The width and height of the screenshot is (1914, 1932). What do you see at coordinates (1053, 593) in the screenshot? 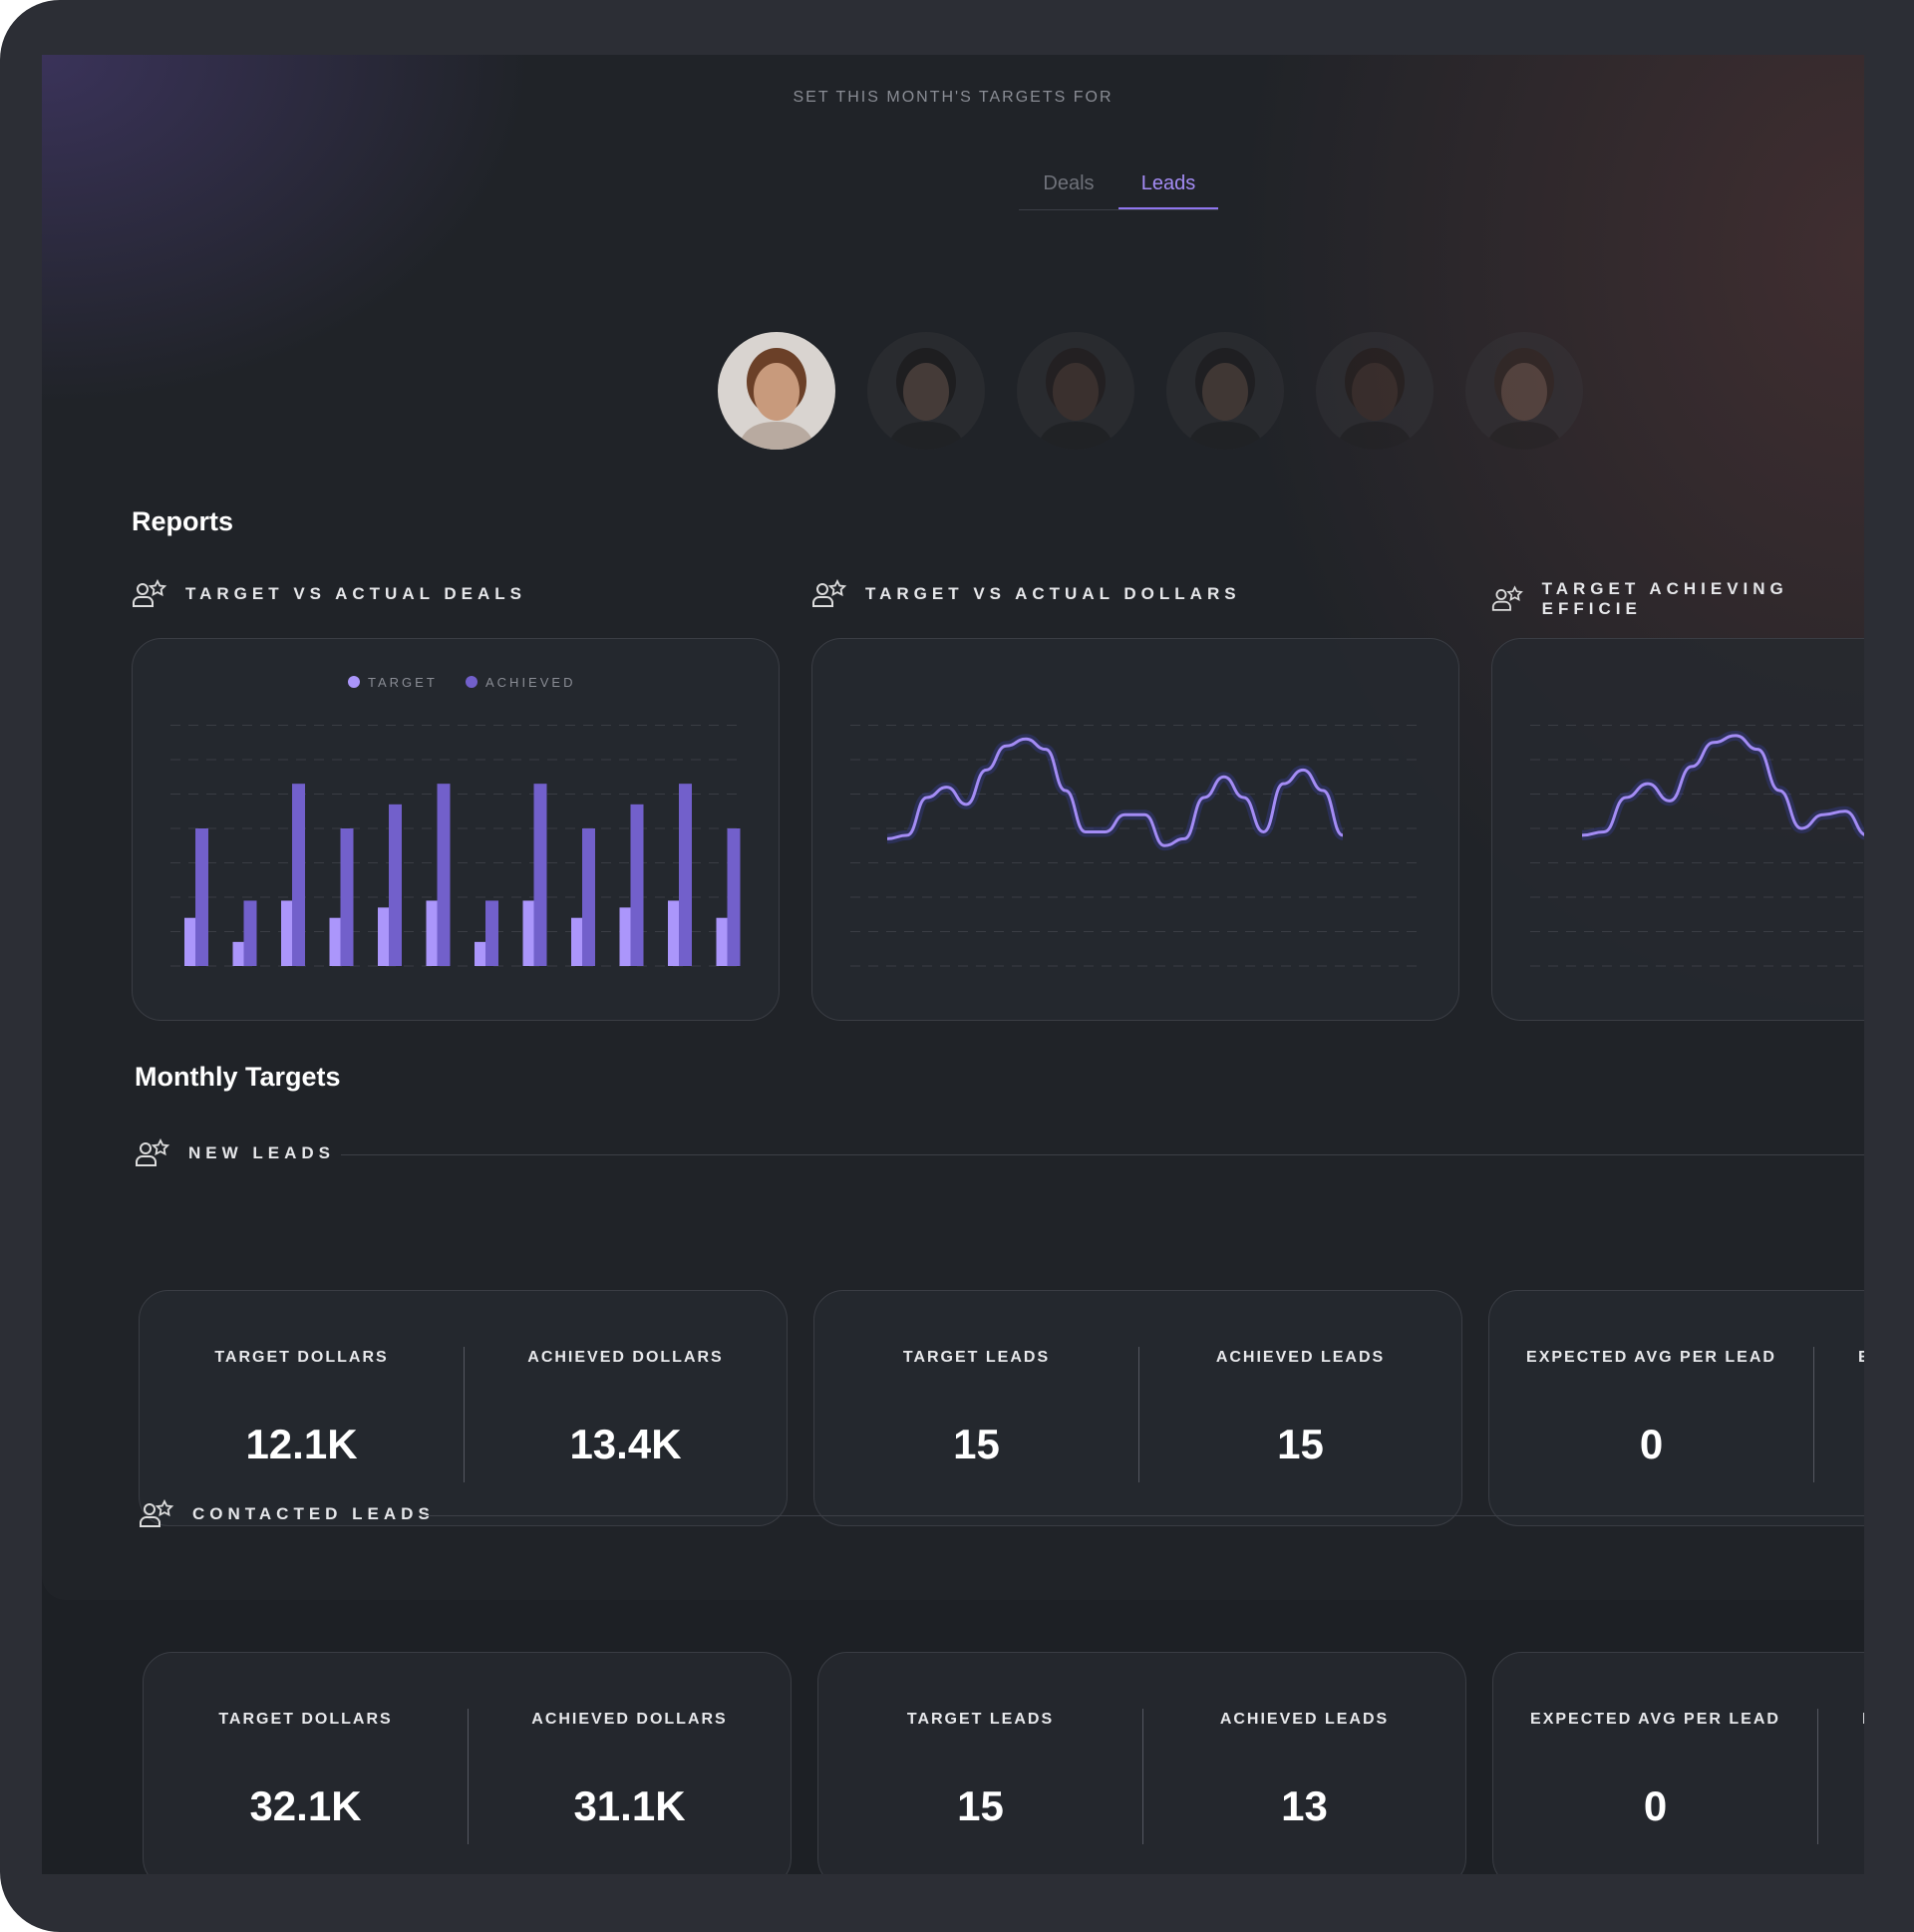
I see `chart-title: TARGET VS ACTUAL DOLLARS` at bounding box center [1053, 593].